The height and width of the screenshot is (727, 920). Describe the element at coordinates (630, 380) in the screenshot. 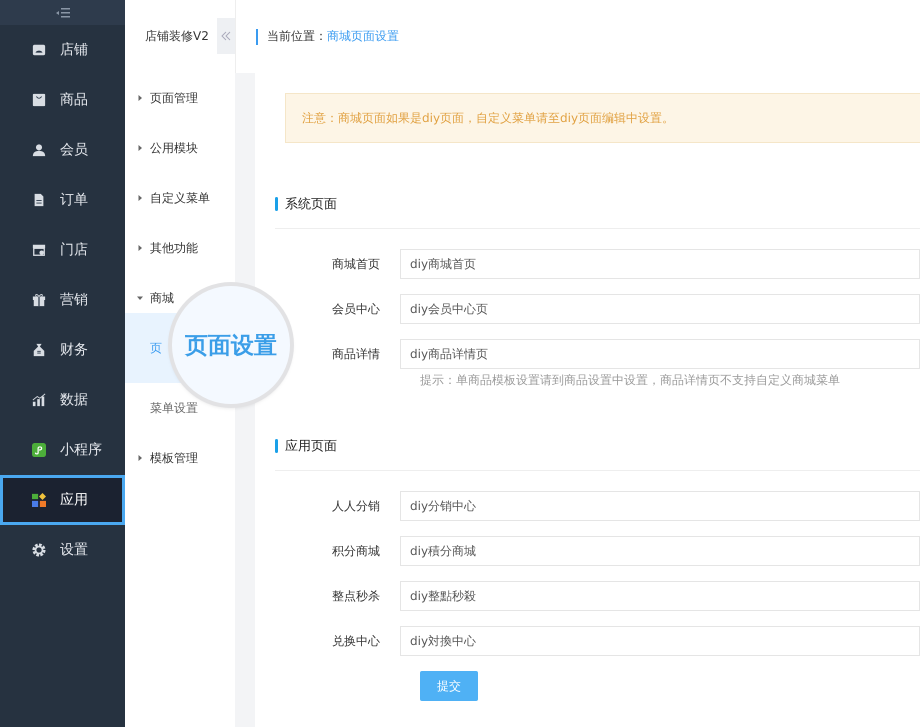

I see `hint-text: 提示：单商品模板设置请到商品设置中设置，商品详情页不支持自定义商城菜单` at that location.